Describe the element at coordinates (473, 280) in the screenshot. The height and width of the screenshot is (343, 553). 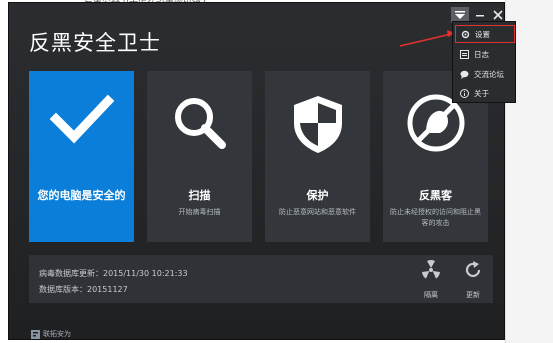
I see `update-button: 更新` at that location.